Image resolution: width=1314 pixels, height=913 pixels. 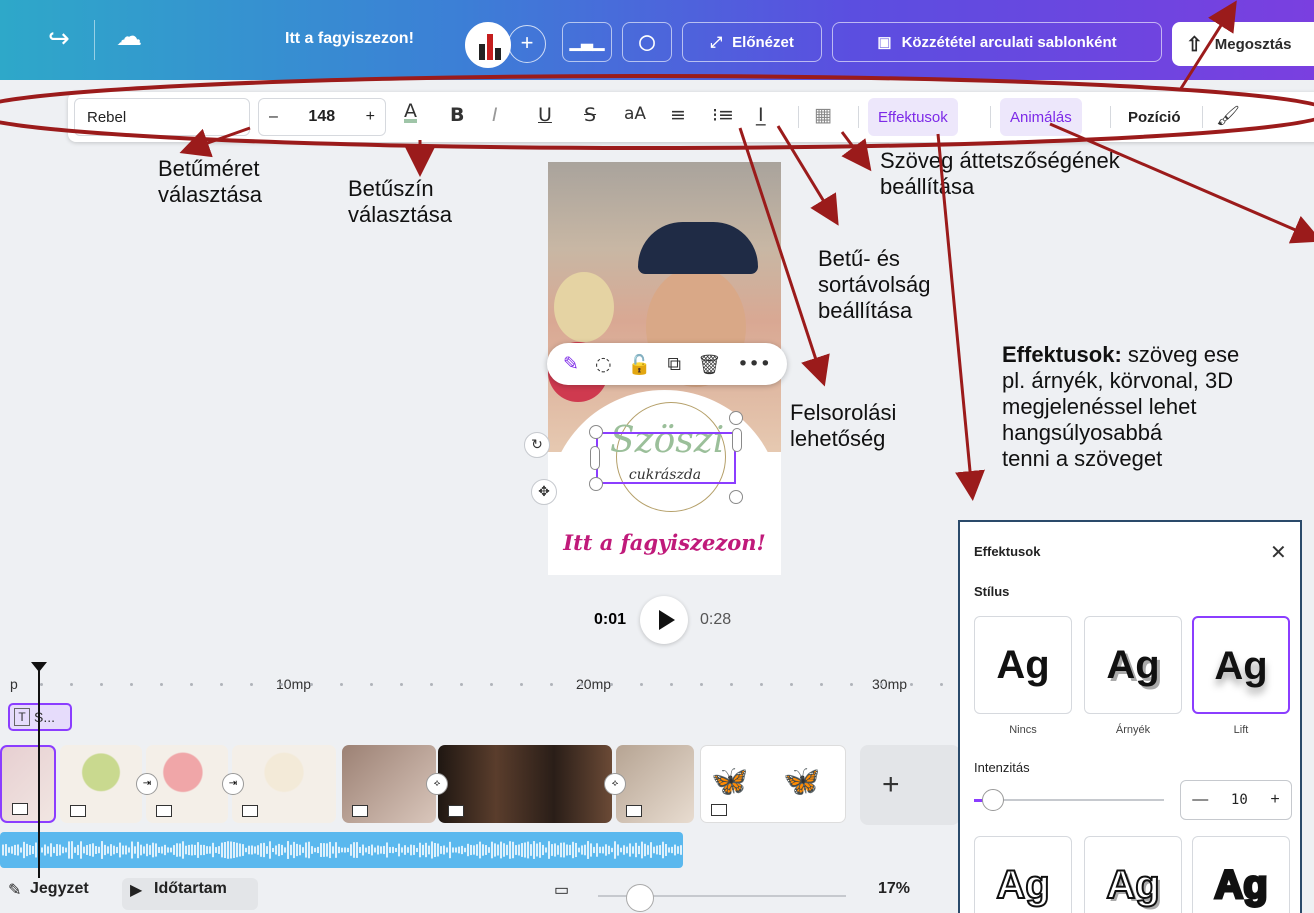 What do you see at coordinates (190, 888) in the screenshot?
I see `duration-label: Időtartam` at bounding box center [190, 888].